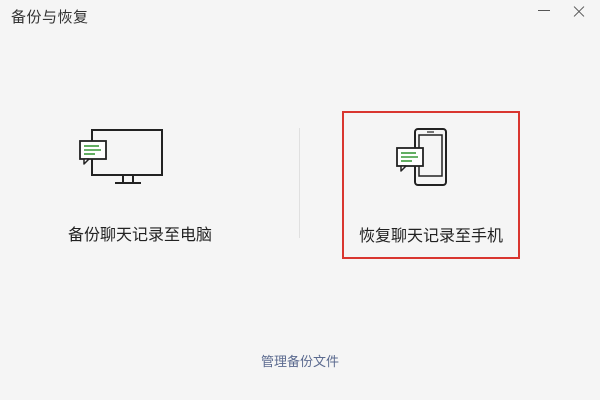  What do you see at coordinates (545, 12) in the screenshot?
I see `minimize-button` at bounding box center [545, 12].